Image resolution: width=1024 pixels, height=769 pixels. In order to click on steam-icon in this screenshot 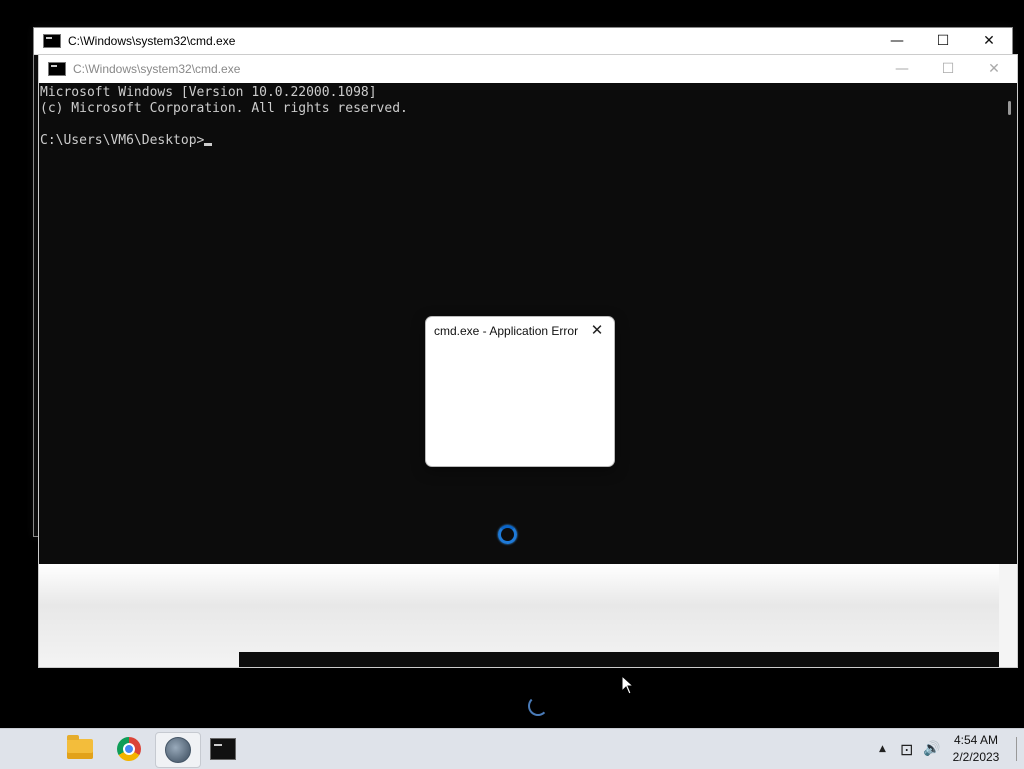, I will do `click(178, 750)`.